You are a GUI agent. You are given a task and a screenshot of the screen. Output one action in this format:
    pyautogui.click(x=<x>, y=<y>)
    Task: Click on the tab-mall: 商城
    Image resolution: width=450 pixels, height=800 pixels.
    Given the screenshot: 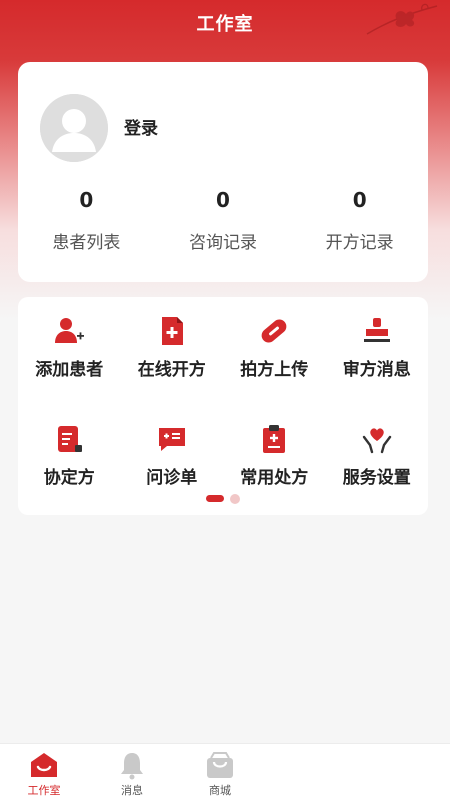 What is the action you would take?
    pyautogui.click(x=220, y=772)
    